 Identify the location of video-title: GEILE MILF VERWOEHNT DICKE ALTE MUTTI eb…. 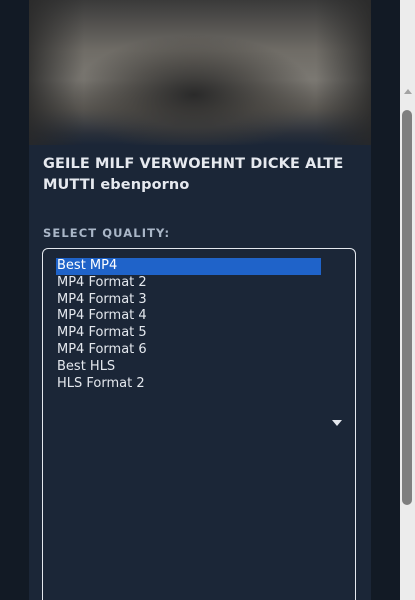
(193, 174).